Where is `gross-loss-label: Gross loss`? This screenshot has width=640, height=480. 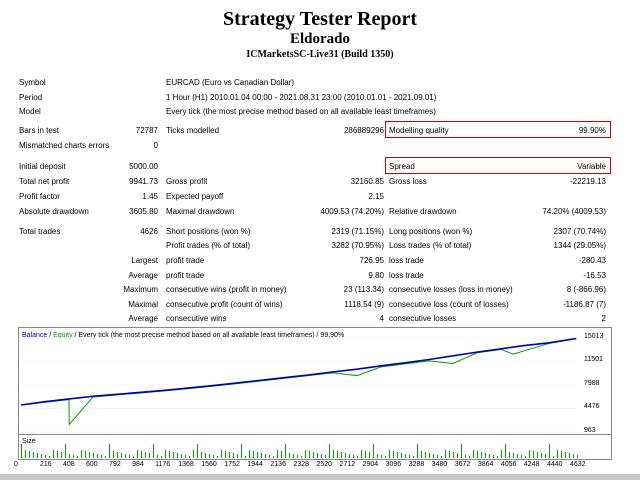
gross-loss-label: Gross loss is located at coordinates (408, 181).